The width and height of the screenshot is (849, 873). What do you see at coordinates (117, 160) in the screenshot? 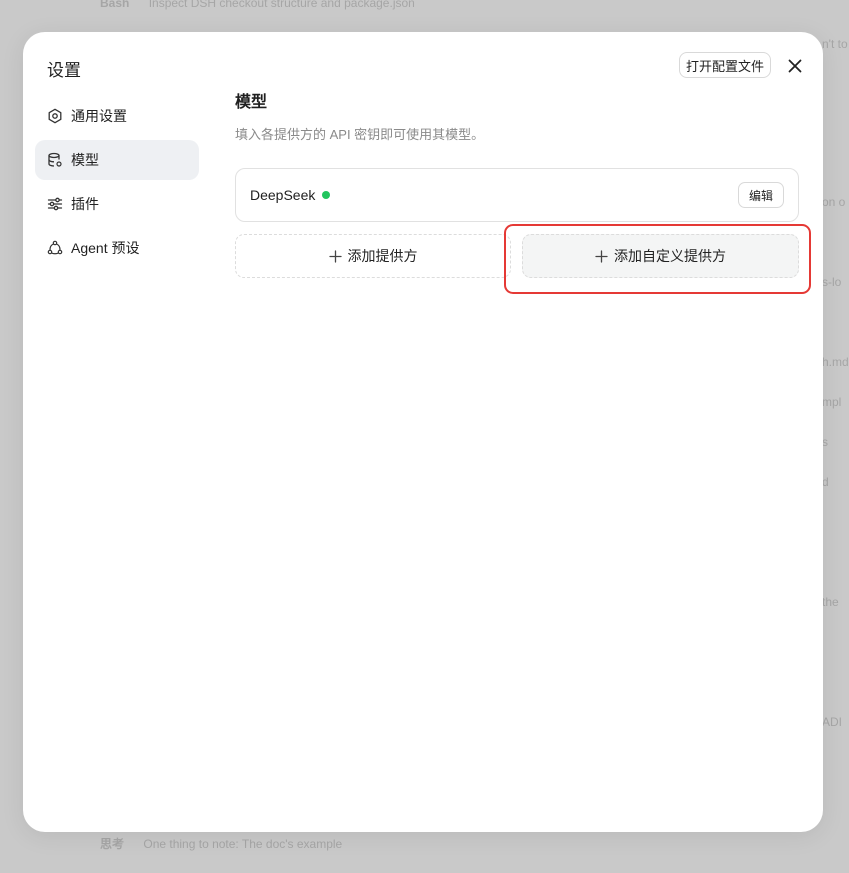
I see `sidebar-item-models: 模型` at bounding box center [117, 160].